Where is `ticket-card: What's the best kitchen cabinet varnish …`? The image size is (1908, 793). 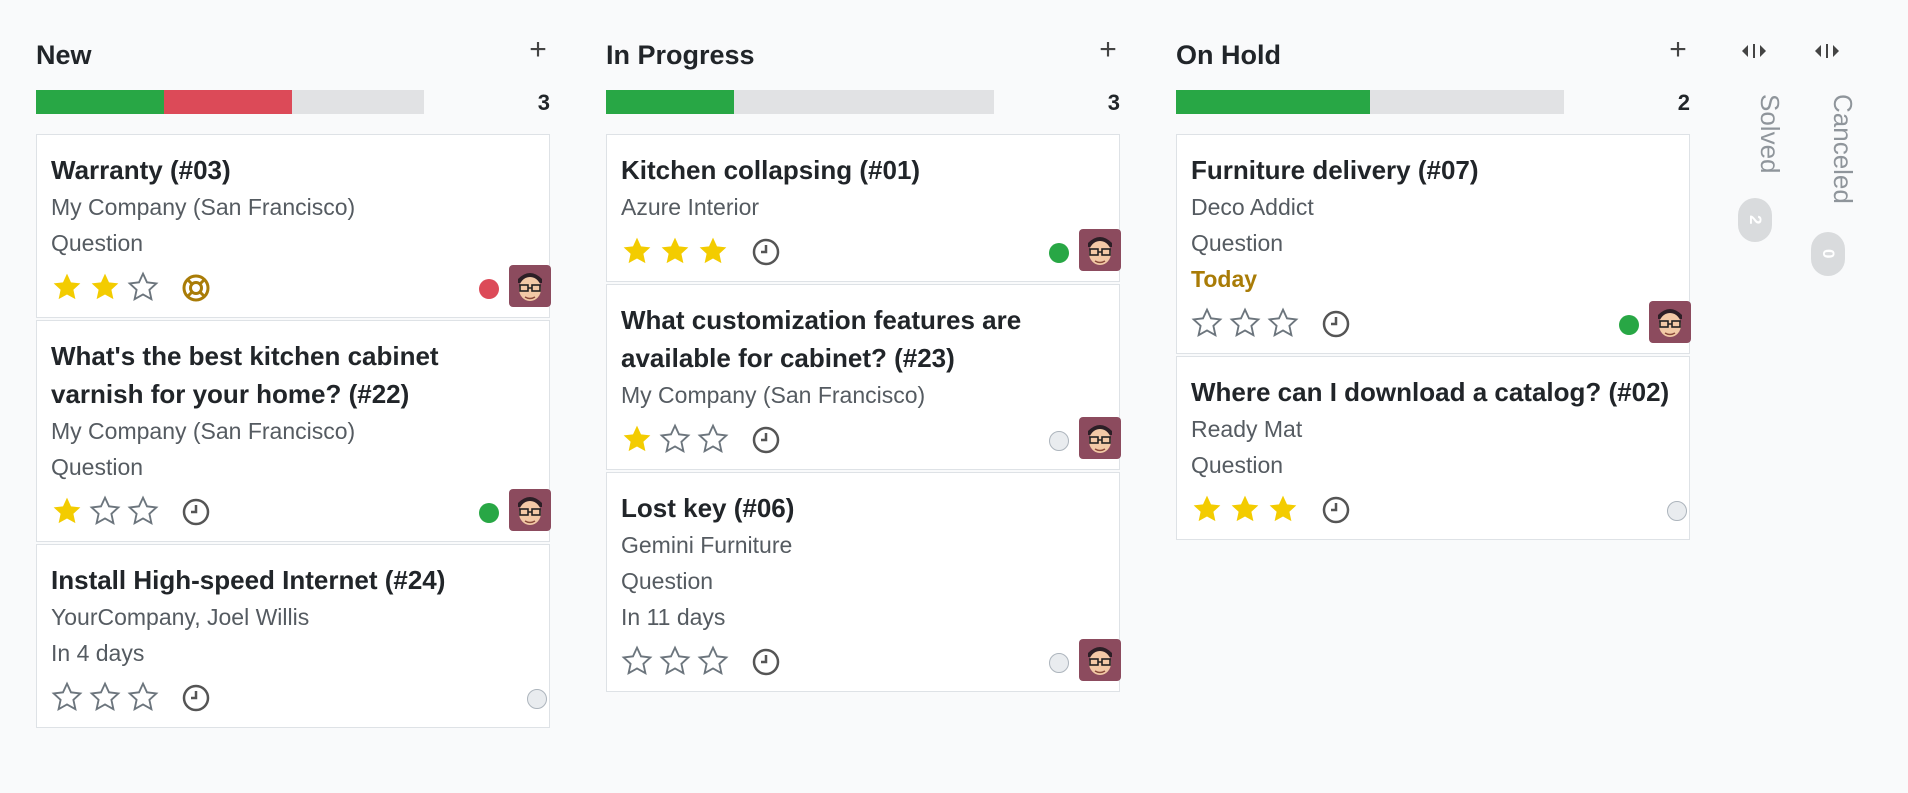 ticket-card: What's the best kitchen cabinet varnish … is located at coordinates (293, 431).